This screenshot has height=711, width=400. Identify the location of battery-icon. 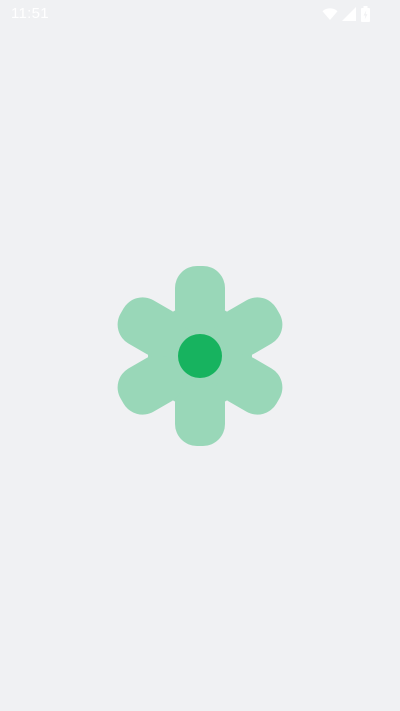
(365, 14).